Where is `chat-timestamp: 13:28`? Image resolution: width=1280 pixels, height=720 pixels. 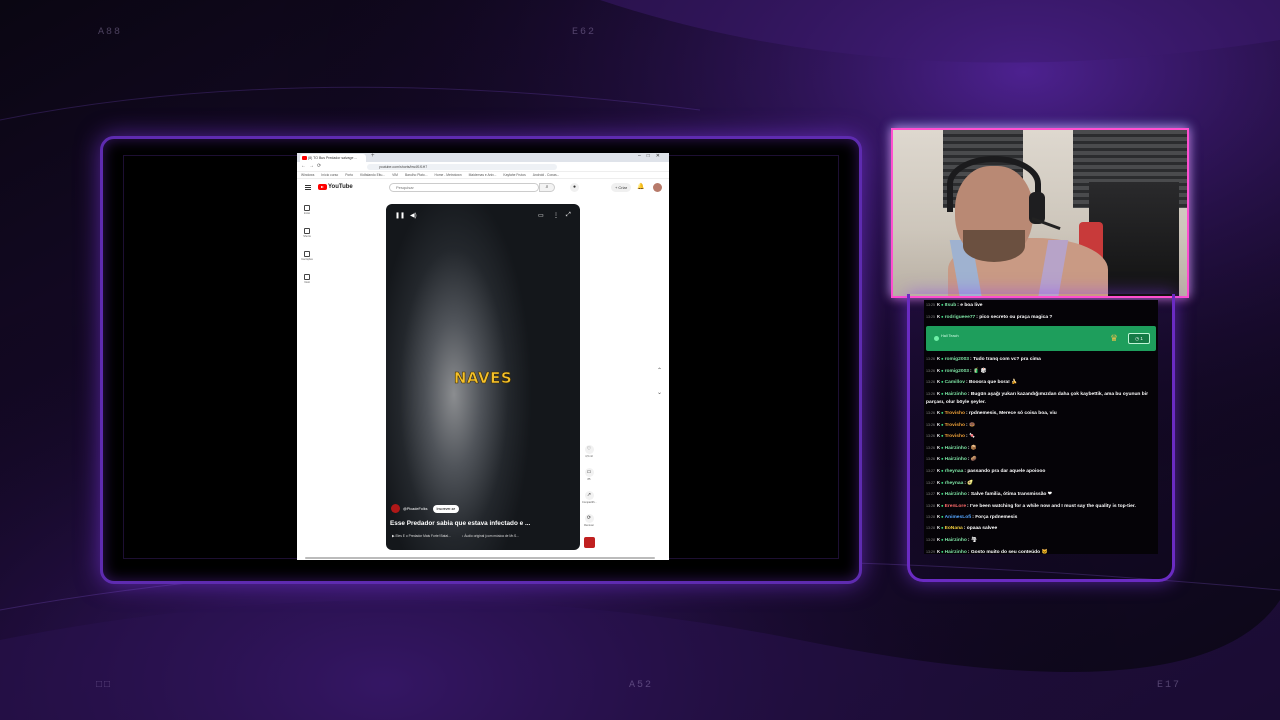 chat-timestamp: 13:28 is located at coordinates (930, 539).